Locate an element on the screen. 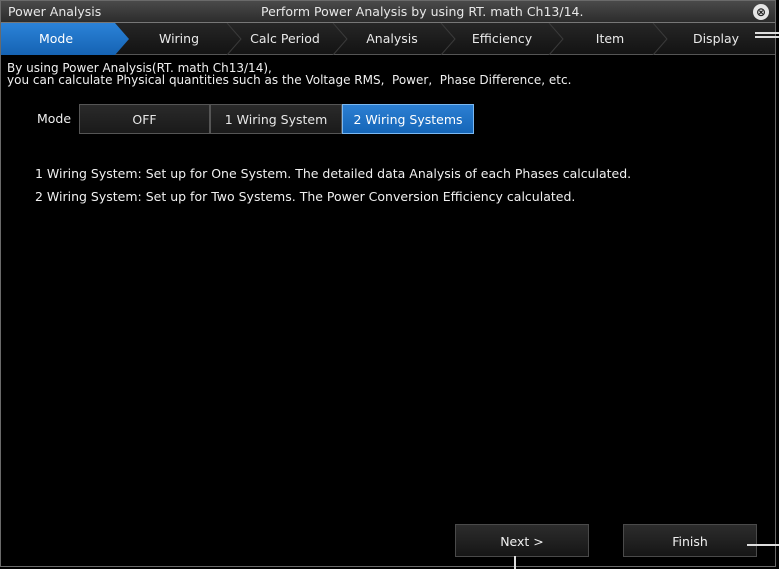 The image size is (779, 569). mode-option-2-wiring-systems: 2 Wiring Systems is located at coordinates (408, 119).